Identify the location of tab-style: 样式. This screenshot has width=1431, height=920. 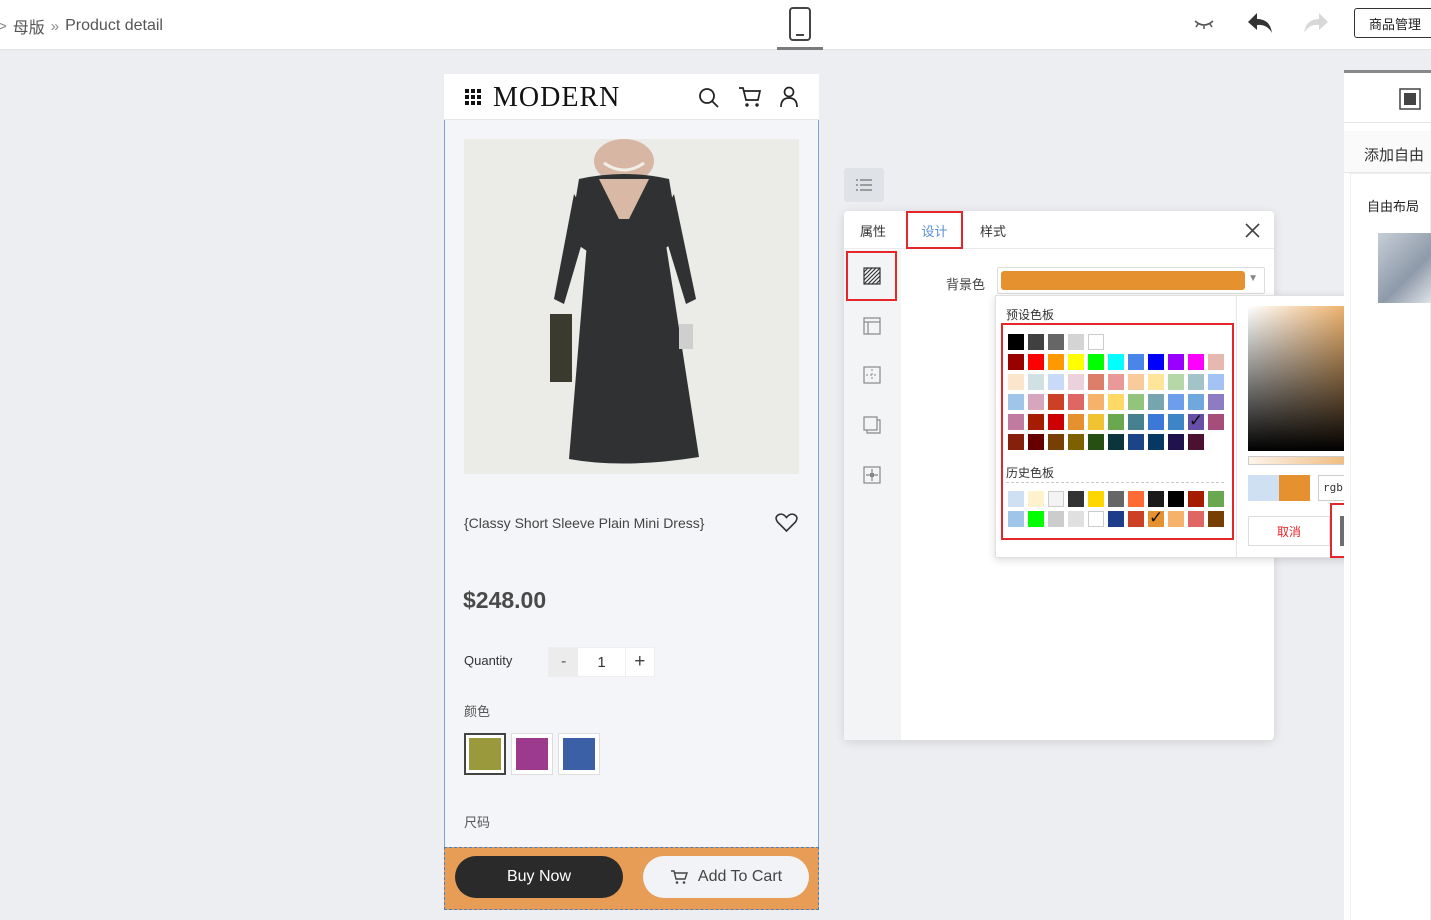
(993, 230).